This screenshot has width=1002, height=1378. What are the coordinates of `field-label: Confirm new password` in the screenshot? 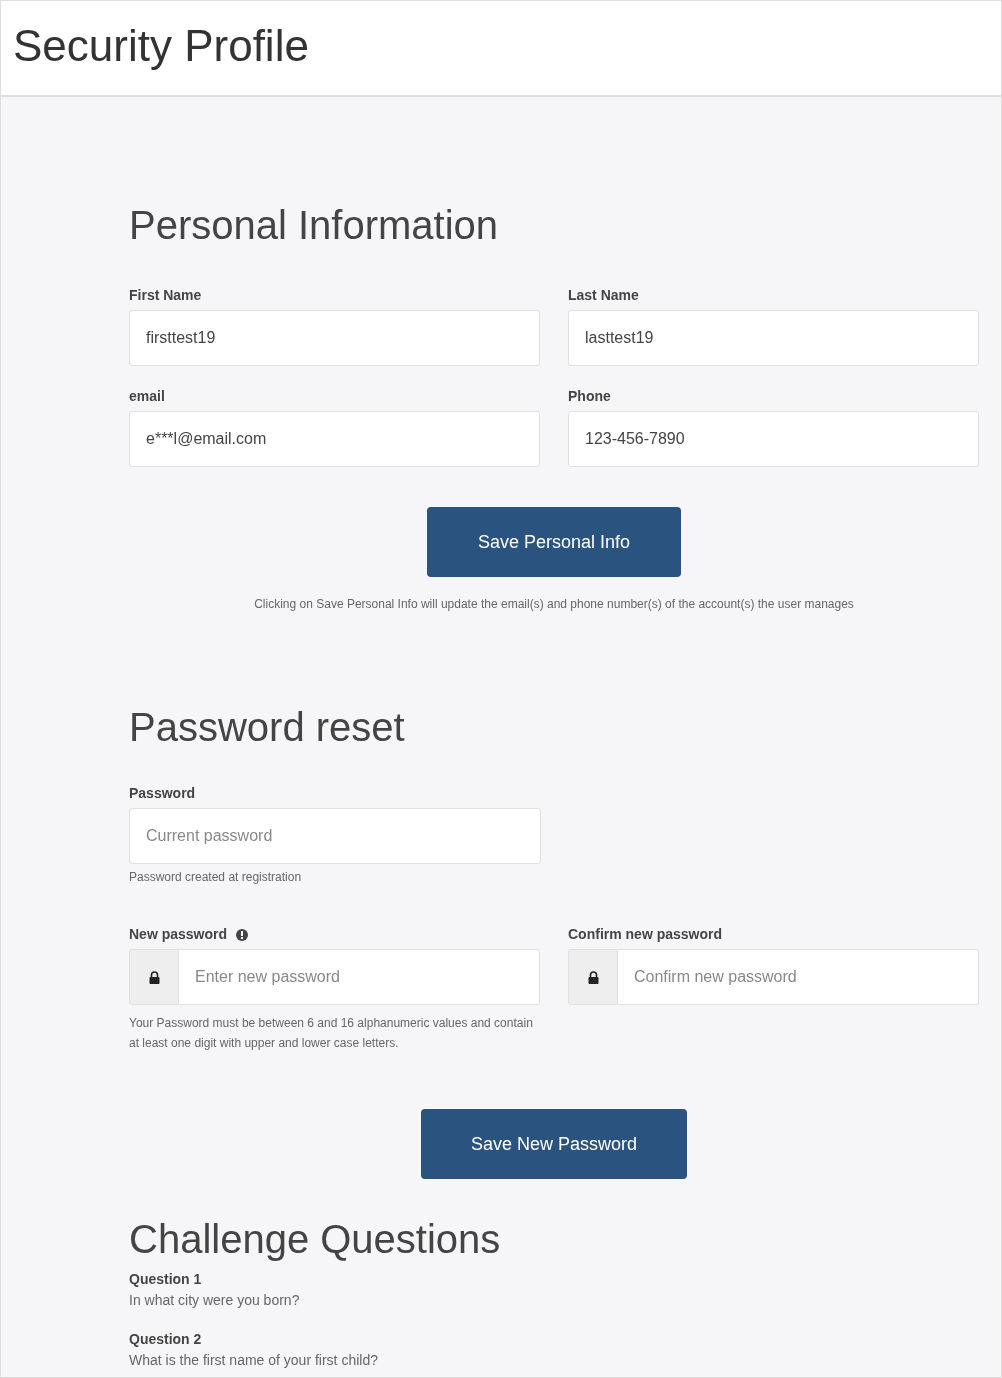 It's located at (646, 934).